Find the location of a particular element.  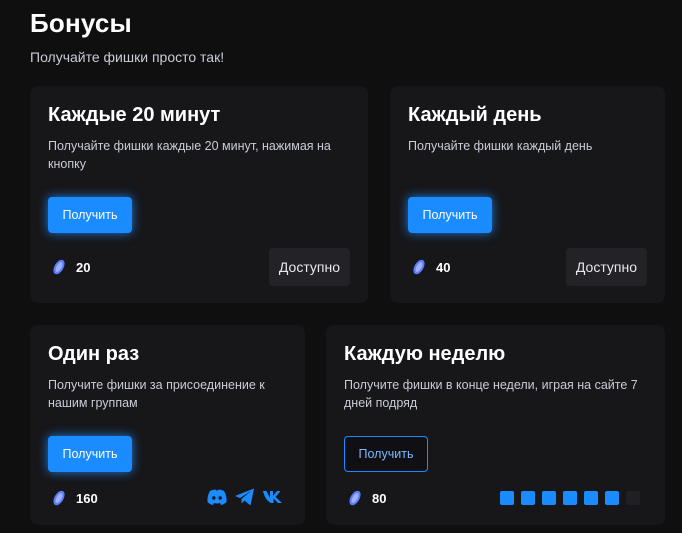

vk-icon is located at coordinates (273, 497).